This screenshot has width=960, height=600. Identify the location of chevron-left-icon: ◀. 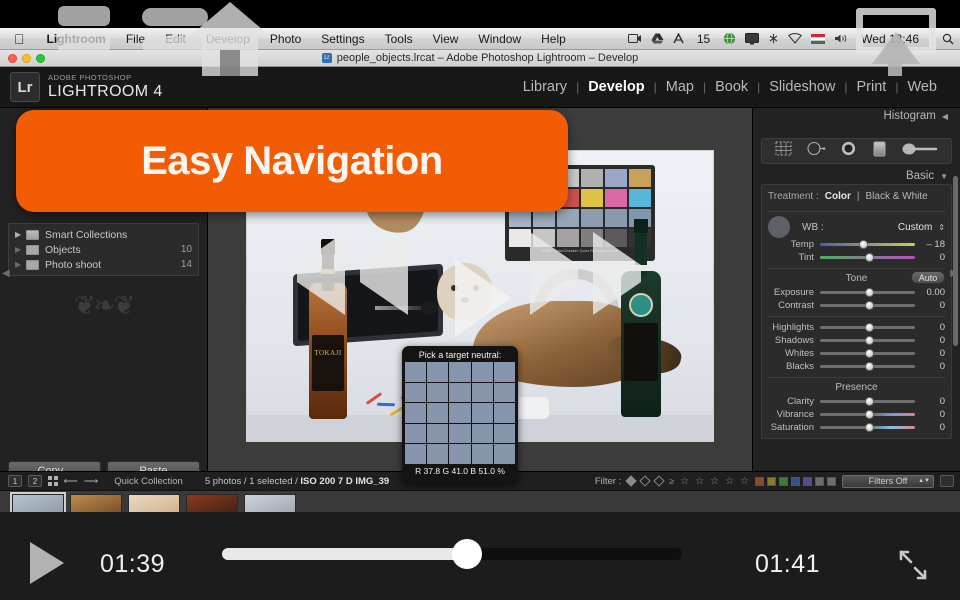
(945, 116).